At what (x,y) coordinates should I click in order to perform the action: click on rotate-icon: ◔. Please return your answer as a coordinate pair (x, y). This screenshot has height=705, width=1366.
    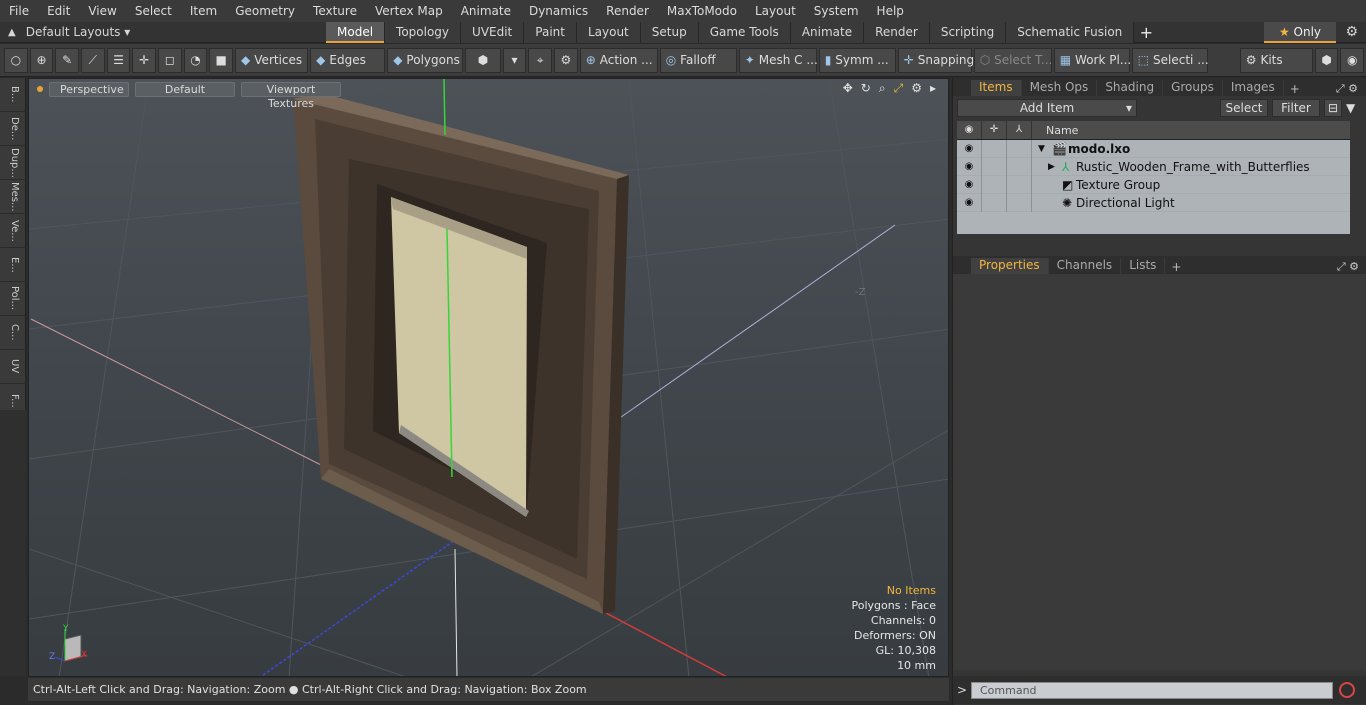
    Looking at the image, I should click on (195, 60).